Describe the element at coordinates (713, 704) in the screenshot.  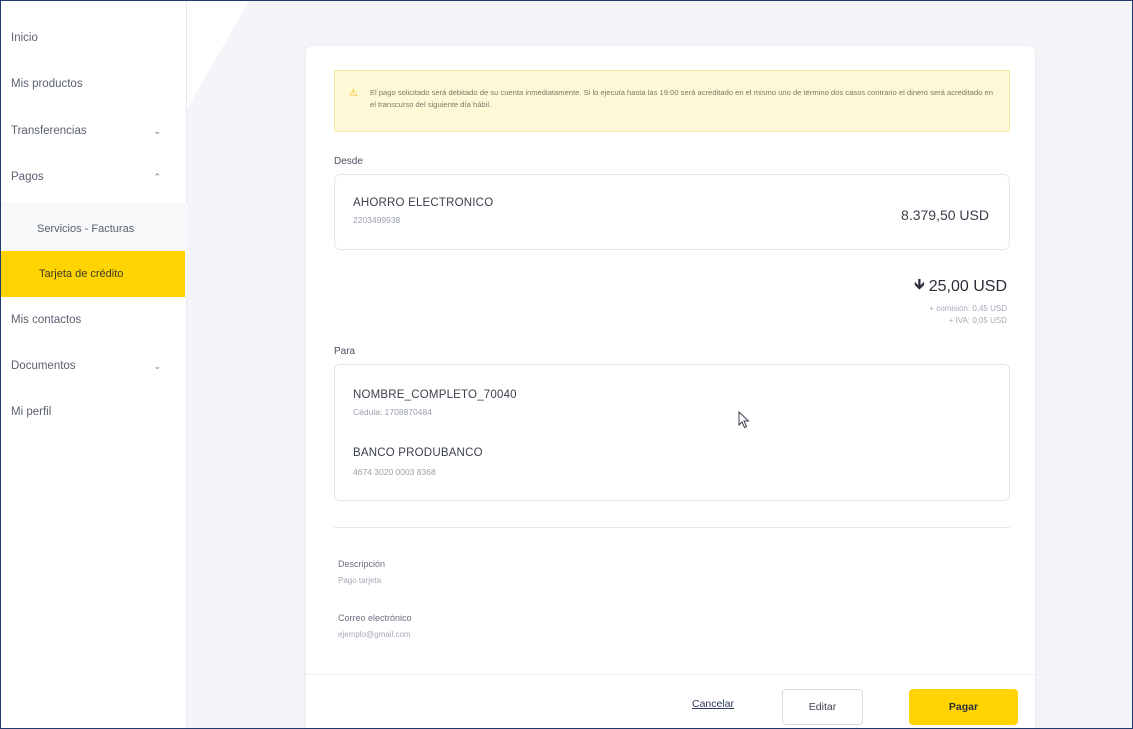
I see `cancel-button: Cancelar` at that location.